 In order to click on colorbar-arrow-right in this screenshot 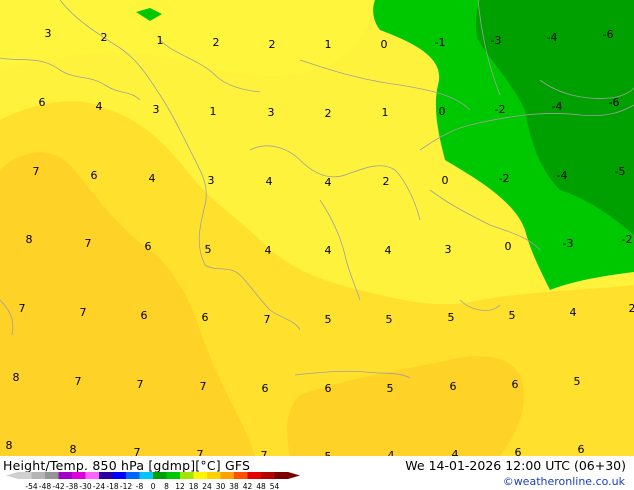, I will do `click(294, 475)`.